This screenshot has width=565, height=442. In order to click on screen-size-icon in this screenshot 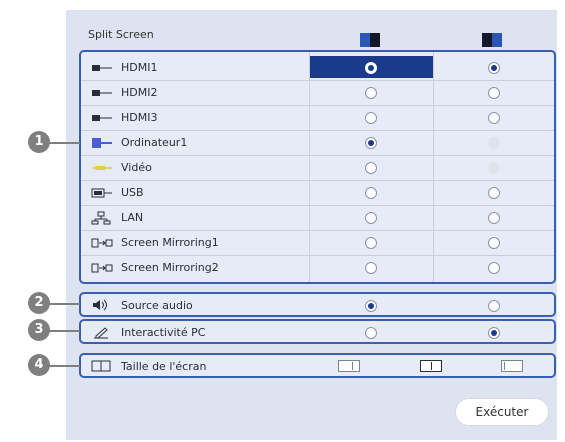, I will do `click(102, 367)`.